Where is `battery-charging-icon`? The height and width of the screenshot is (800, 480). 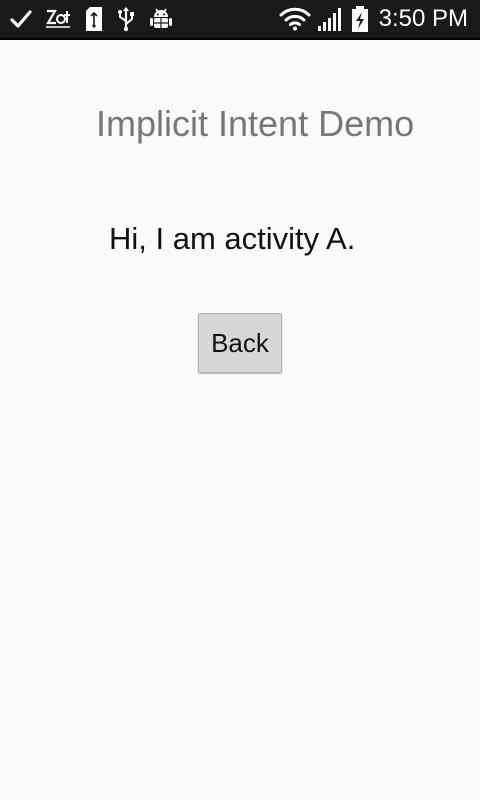
battery-charging-icon is located at coordinates (360, 19).